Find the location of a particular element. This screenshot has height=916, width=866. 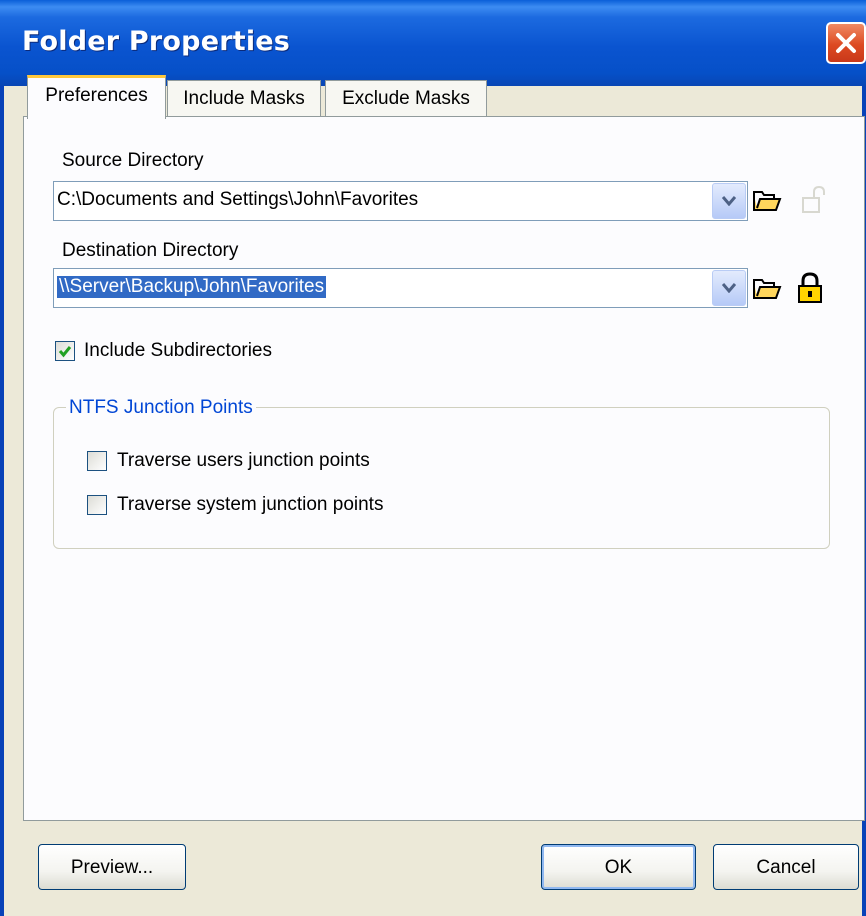

checkmark-icon is located at coordinates (65, 352).